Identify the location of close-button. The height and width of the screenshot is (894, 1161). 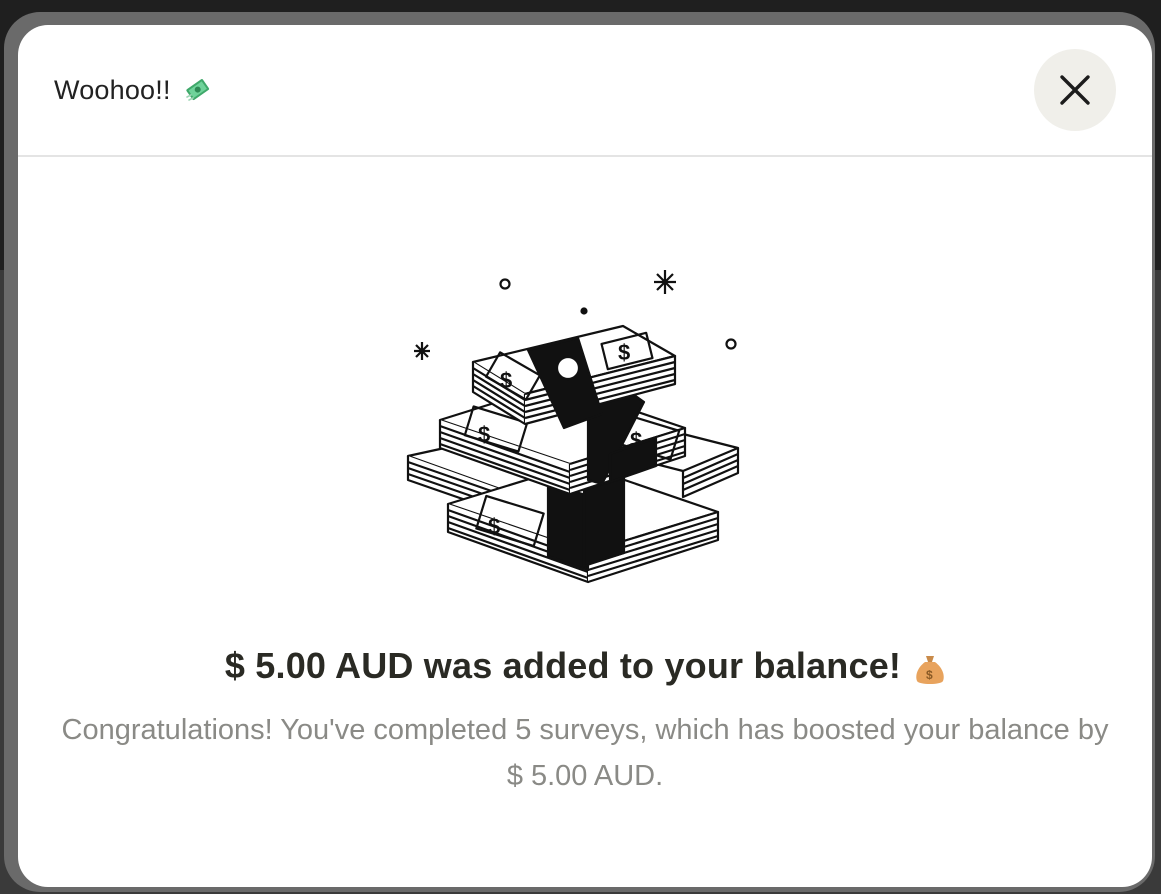
(1075, 90).